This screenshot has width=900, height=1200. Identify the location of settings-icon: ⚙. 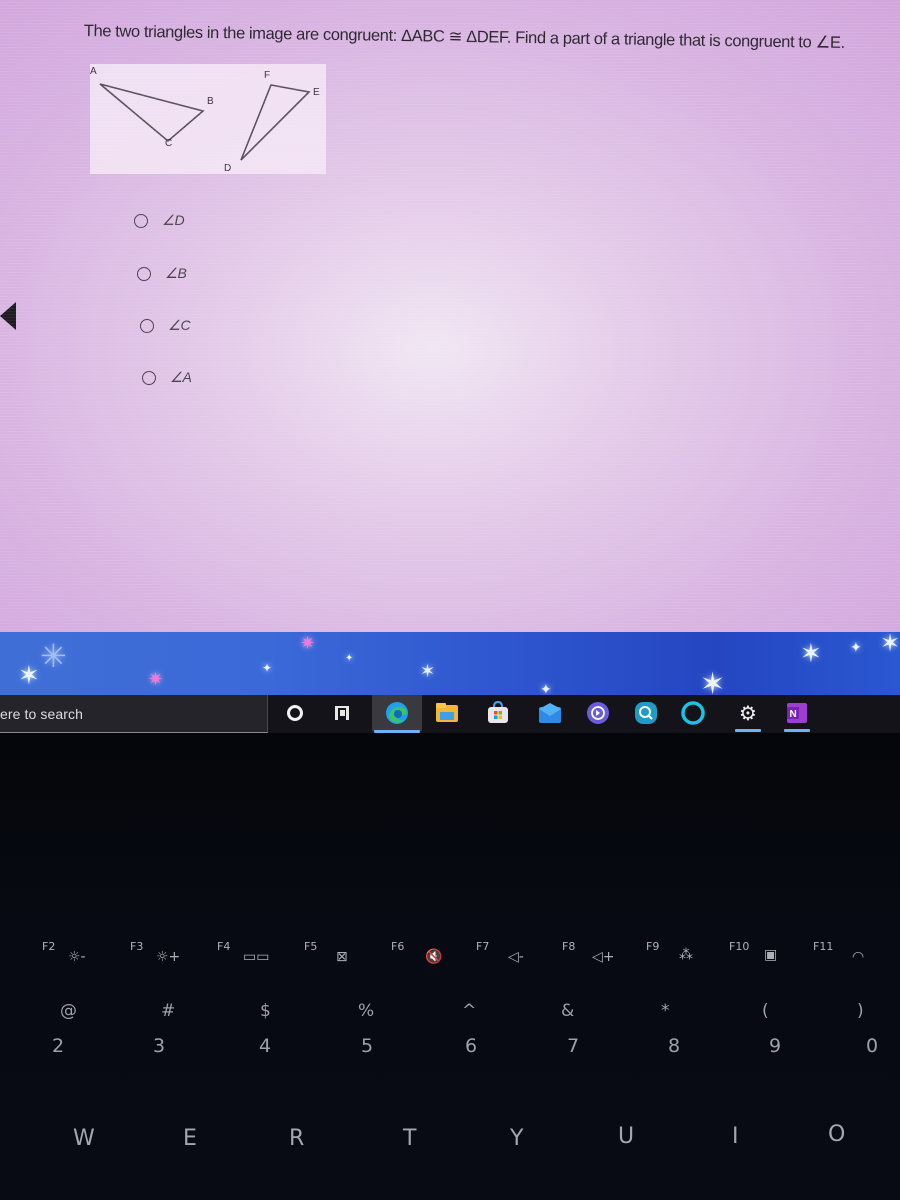
(748, 715).